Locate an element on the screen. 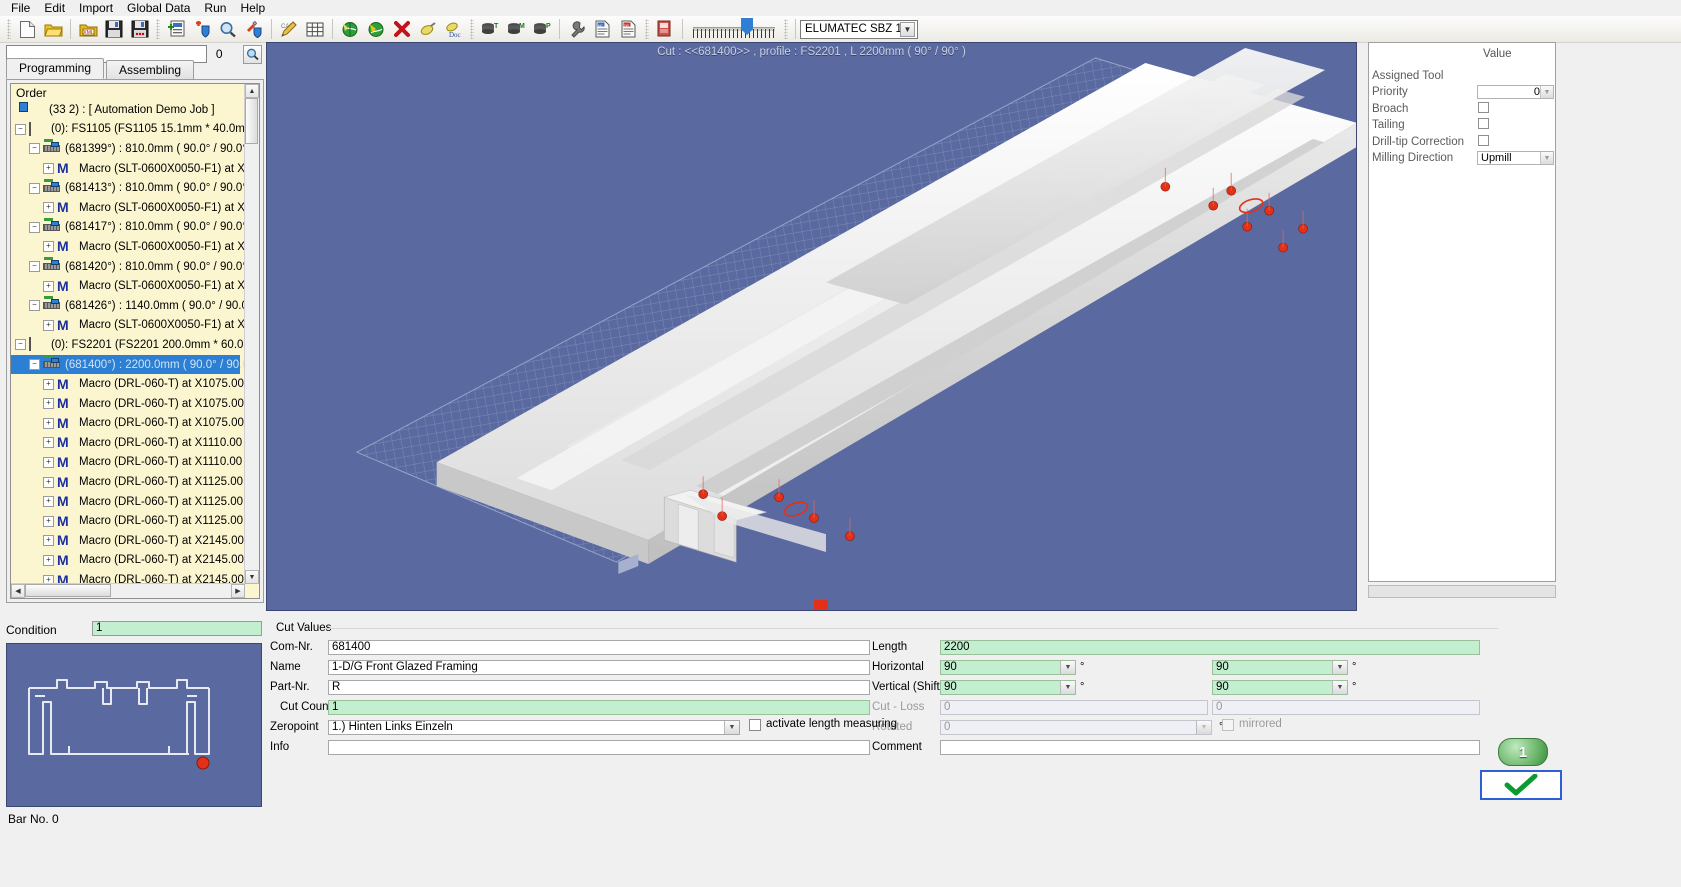 The width and height of the screenshot is (1681, 887). print-icon is located at coordinates (665, 29).